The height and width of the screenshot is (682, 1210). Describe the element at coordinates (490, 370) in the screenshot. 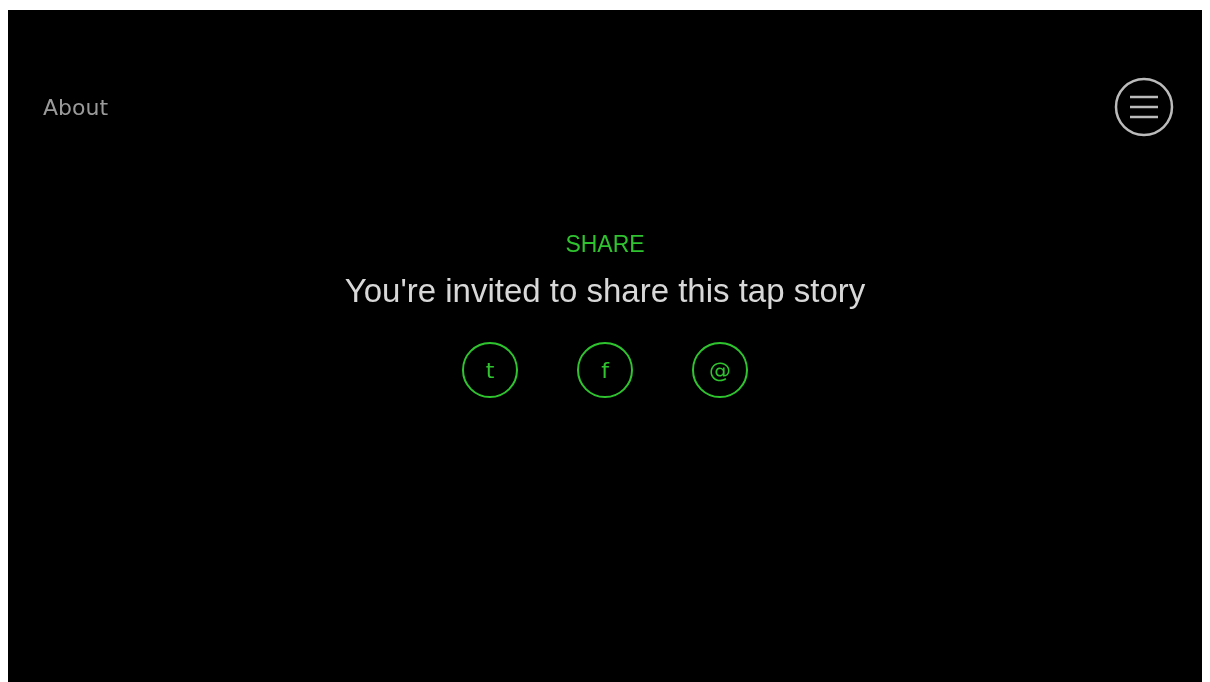

I see `share-button: t` at that location.